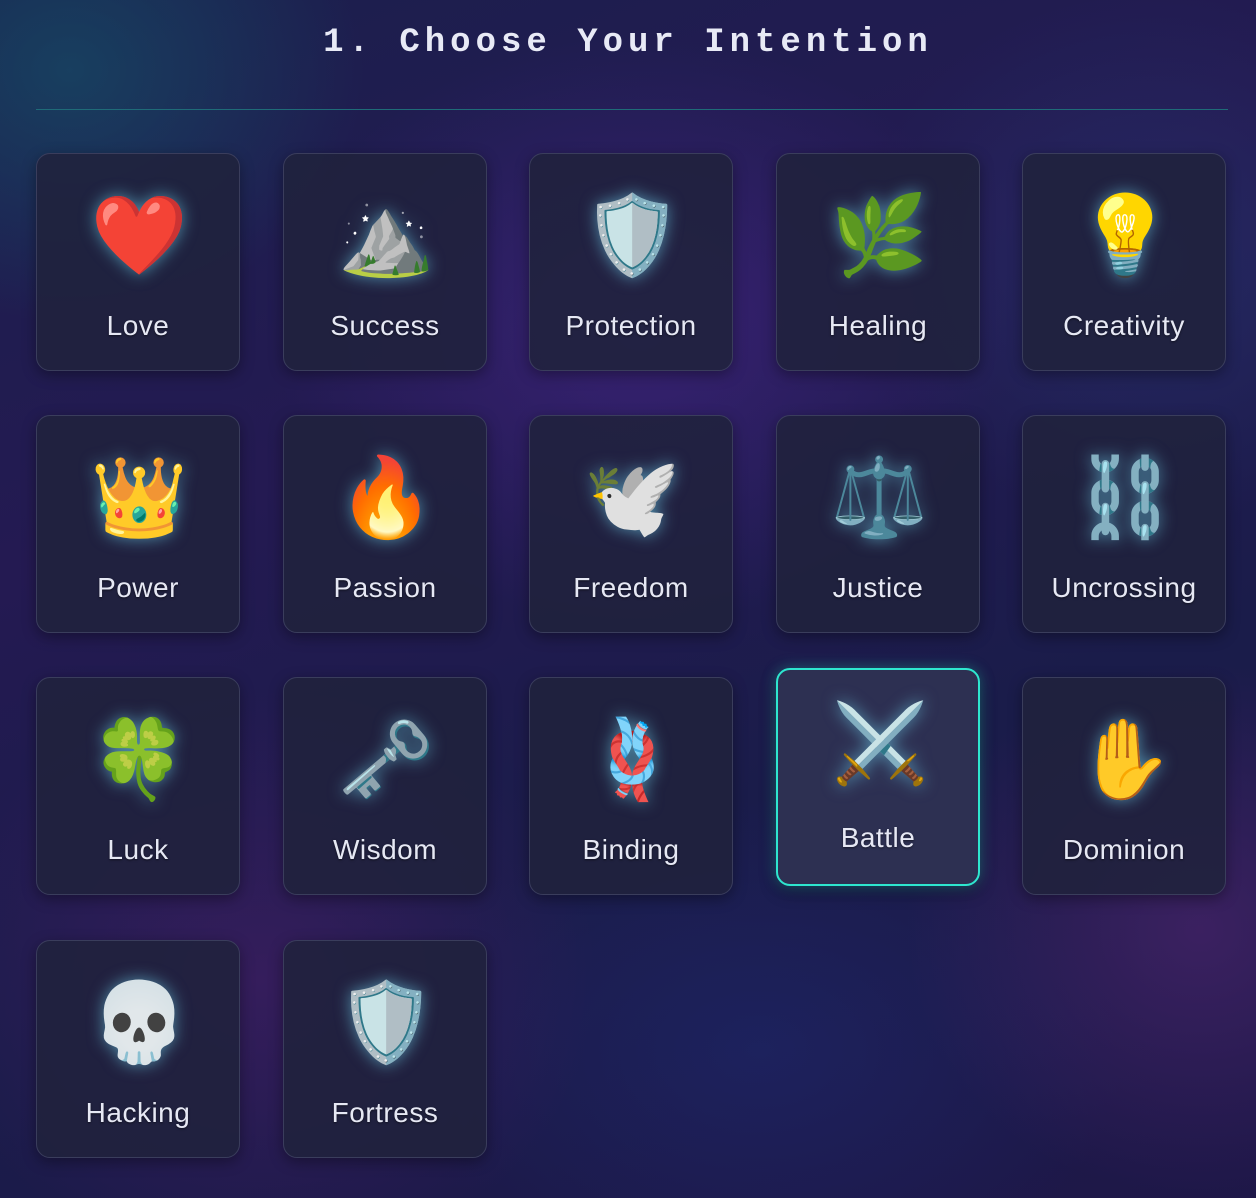 This screenshot has width=1256, height=1198. What do you see at coordinates (385, 849) in the screenshot?
I see `intention-label: Wisdom` at bounding box center [385, 849].